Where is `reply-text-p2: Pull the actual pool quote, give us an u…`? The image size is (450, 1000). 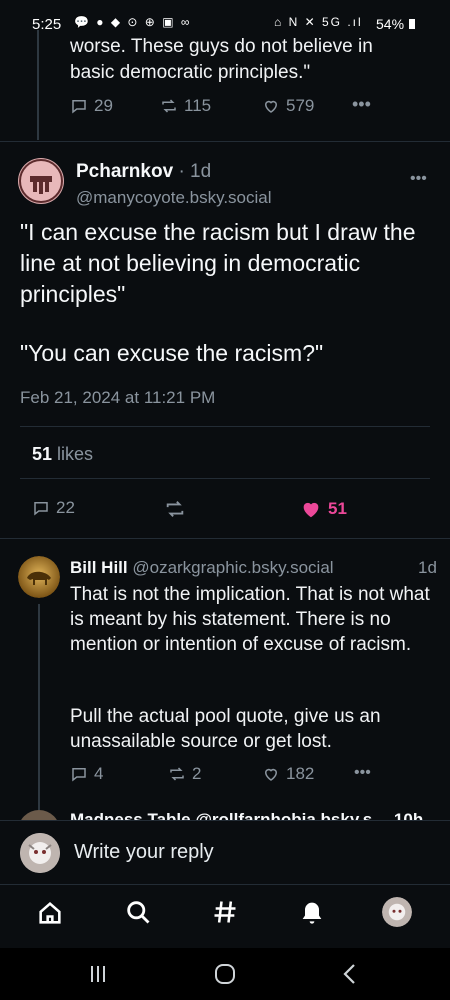 reply-text-p2: Pull the actual pool quote, give us an u… is located at coordinates (225, 729).